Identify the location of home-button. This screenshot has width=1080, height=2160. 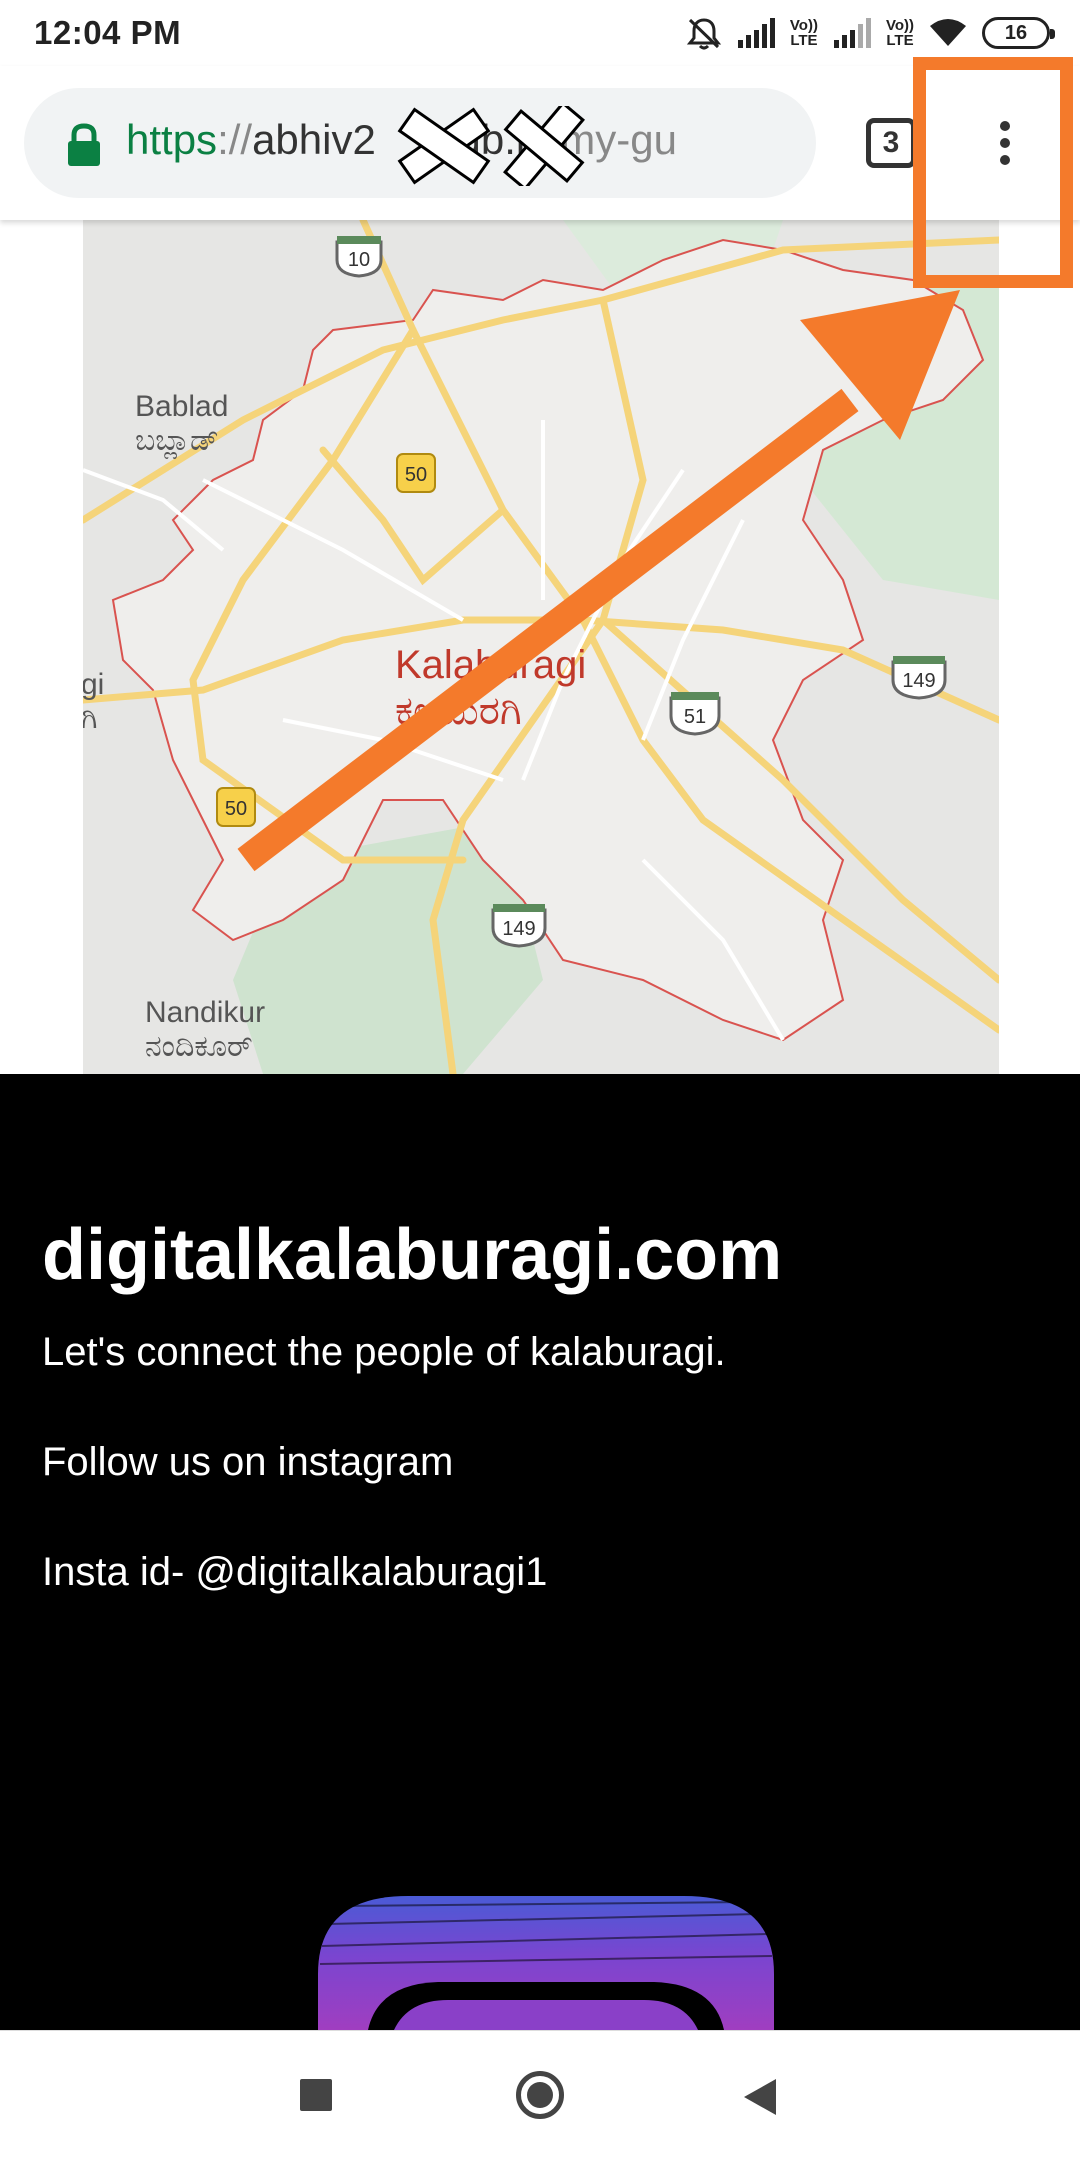
(540, 2095).